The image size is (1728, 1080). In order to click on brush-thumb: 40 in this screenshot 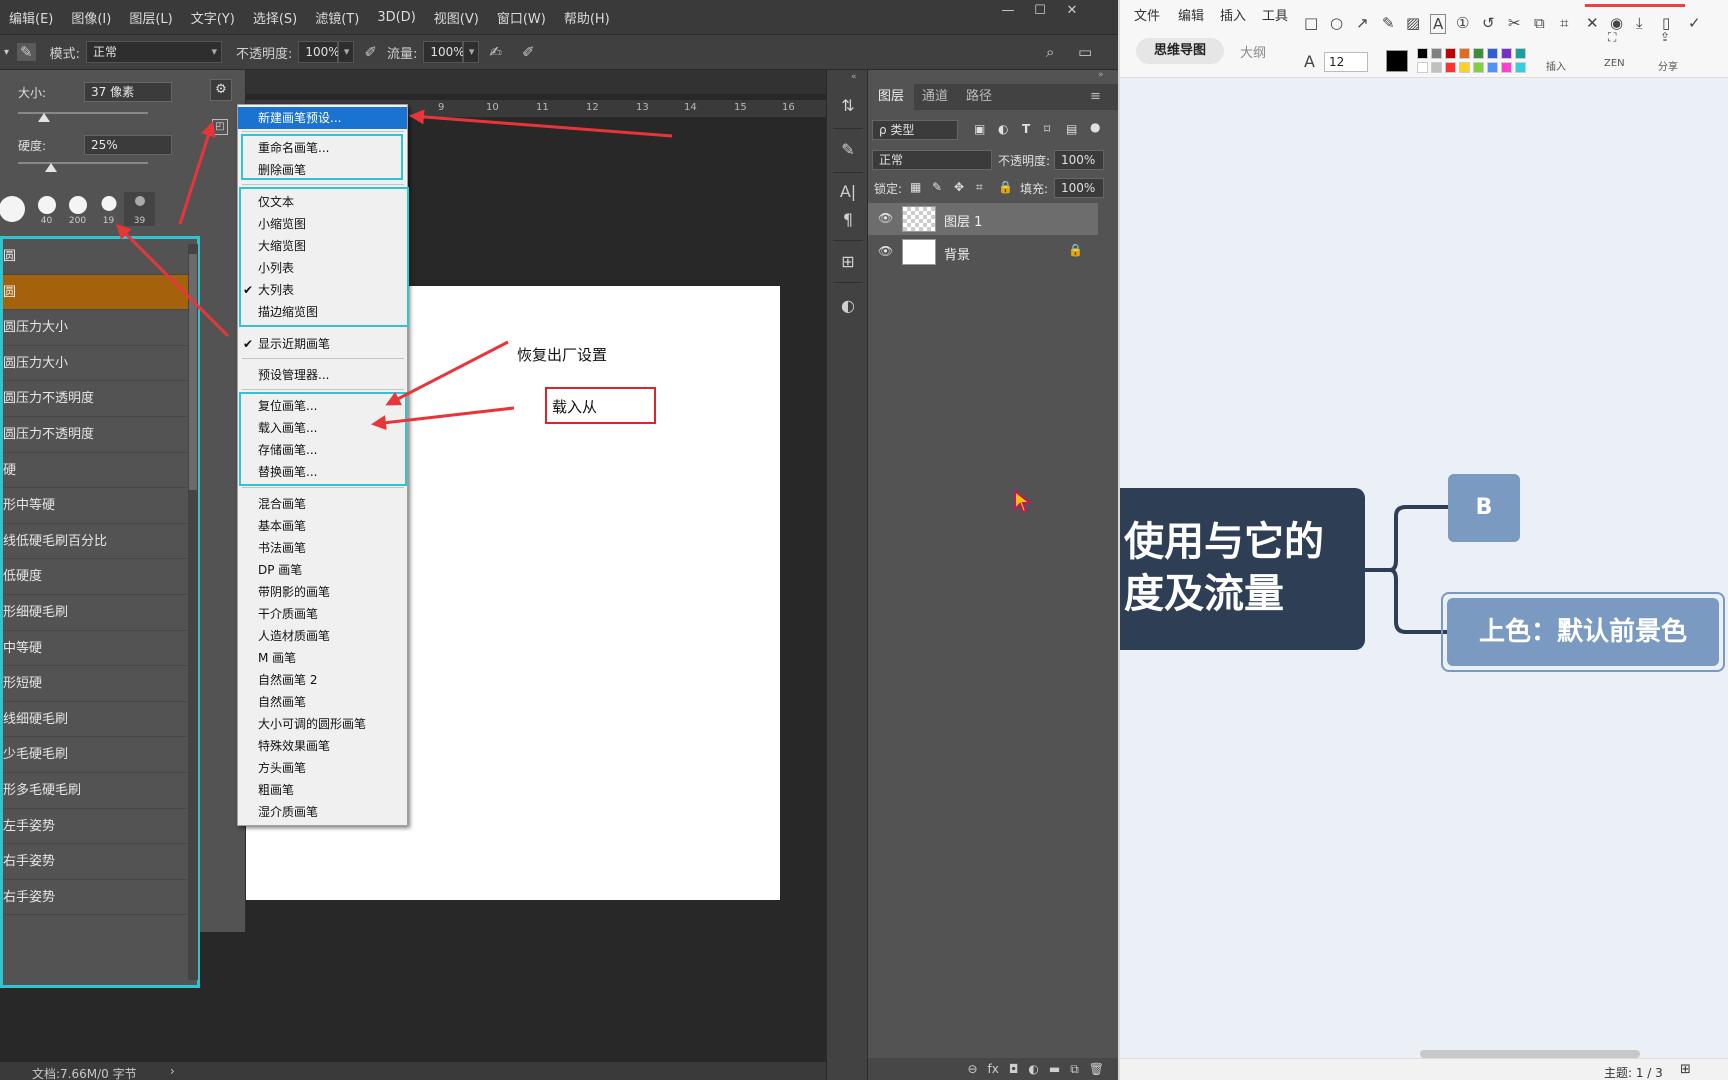, I will do `click(46, 209)`.